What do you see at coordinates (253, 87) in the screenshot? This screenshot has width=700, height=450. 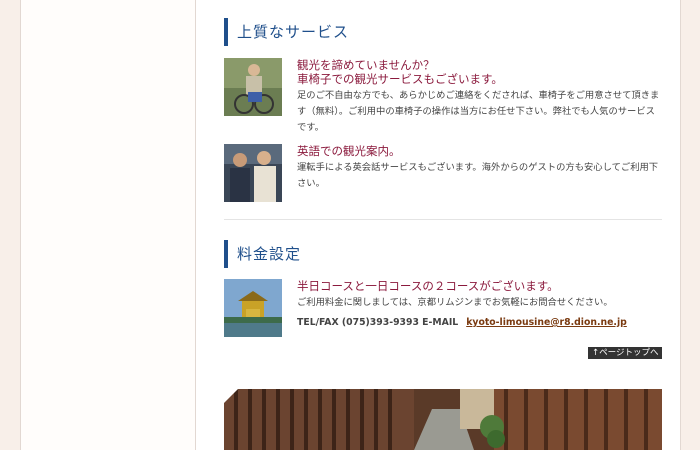 I see `wheelchair-tour-photo` at bounding box center [253, 87].